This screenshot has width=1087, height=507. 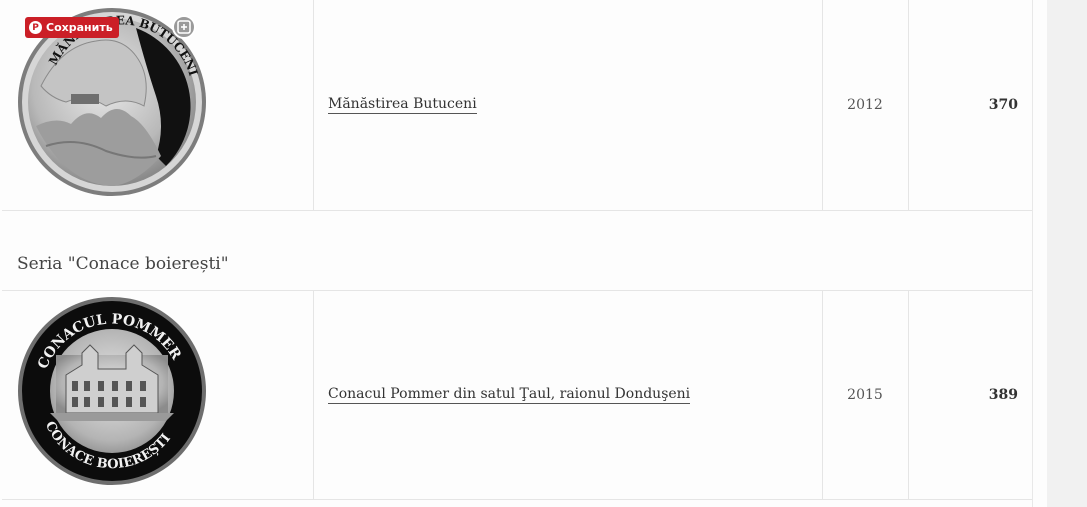 I want to click on coin-image-cell: CONACUL POMMER CONACE BOIEREȘTI, so click(x=158, y=395).